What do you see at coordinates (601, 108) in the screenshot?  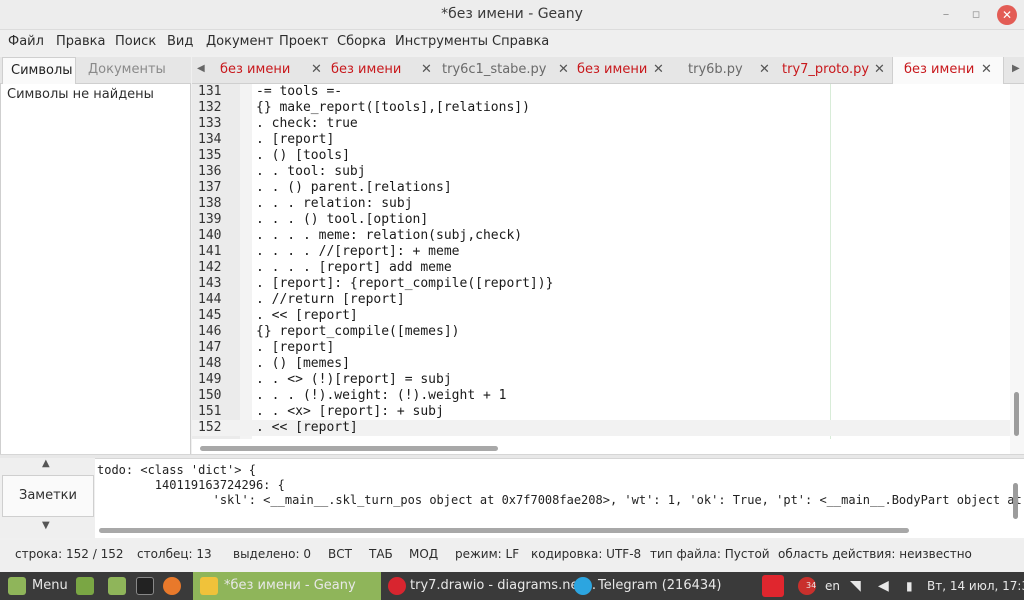 I see `code-line: 132 {} make_report([tools],[relations])` at bounding box center [601, 108].